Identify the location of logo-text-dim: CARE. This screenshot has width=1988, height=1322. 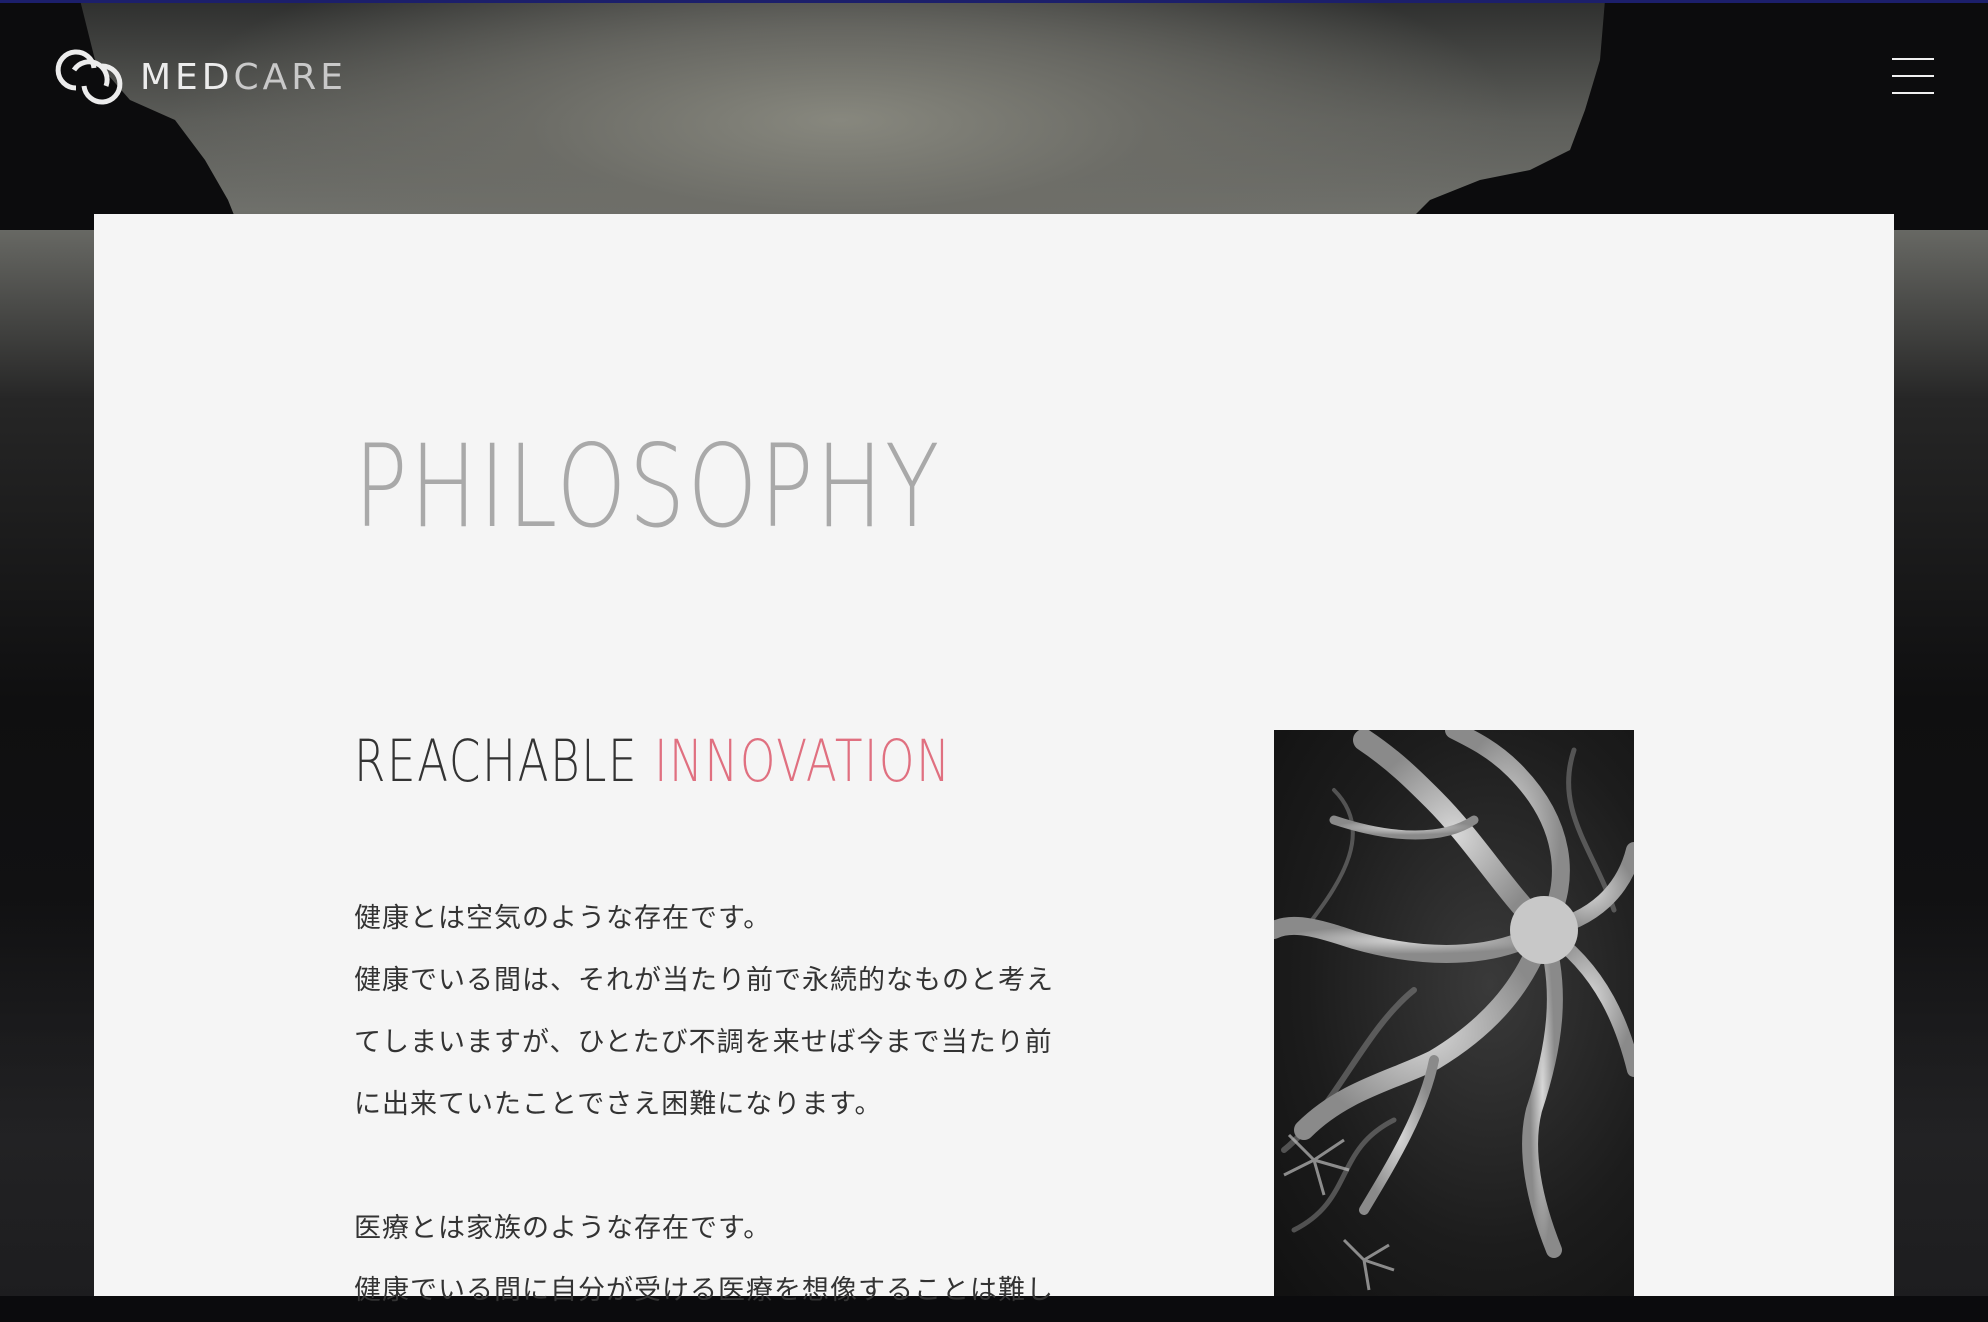
(290, 77).